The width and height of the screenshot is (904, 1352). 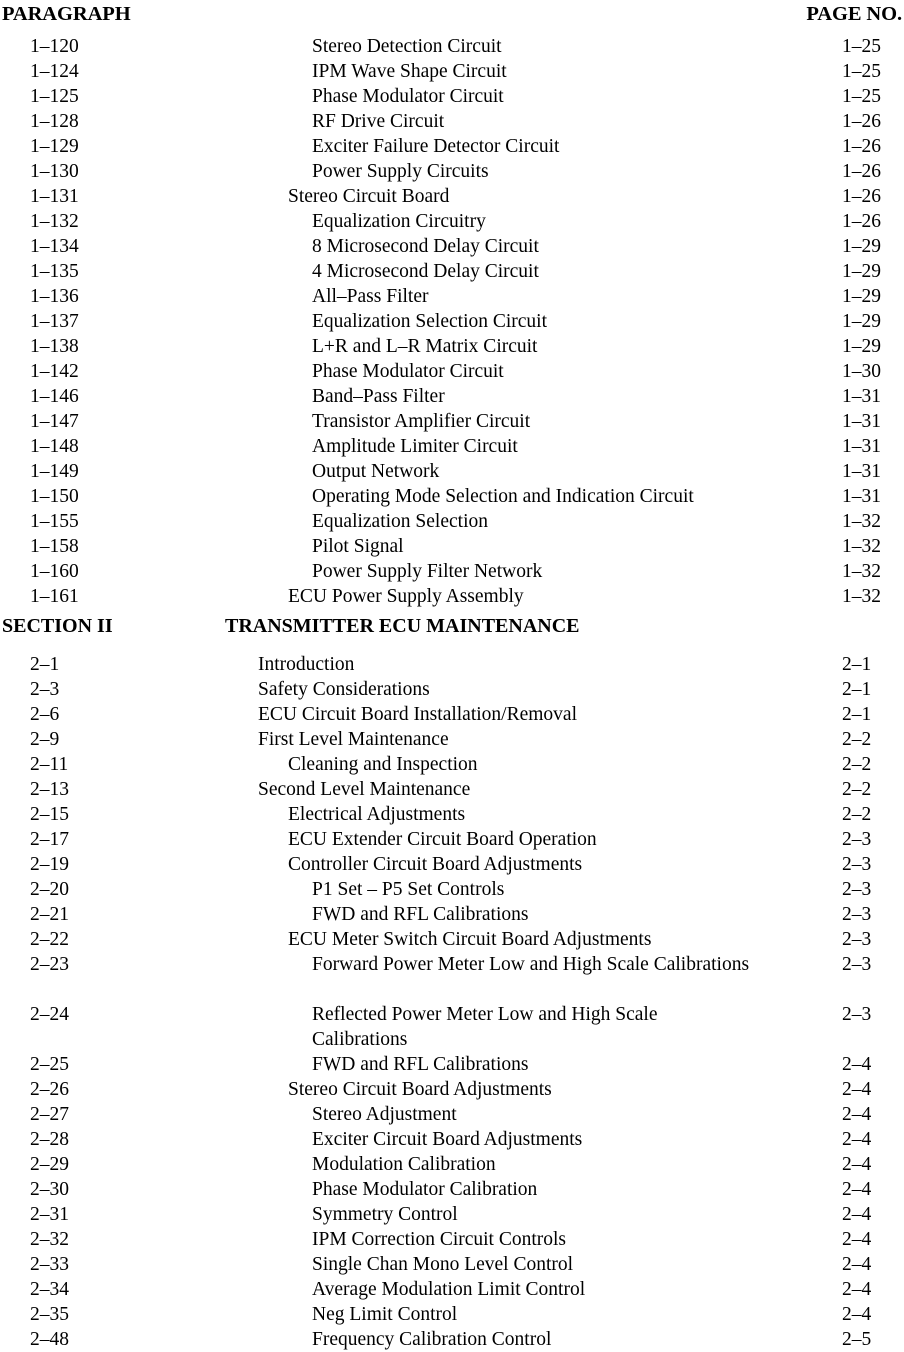 What do you see at coordinates (452, 1064) in the screenshot?
I see `toc-entry-row: 2–25 FWD and RFL Calibrations 2–4` at bounding box center [452, 1064].